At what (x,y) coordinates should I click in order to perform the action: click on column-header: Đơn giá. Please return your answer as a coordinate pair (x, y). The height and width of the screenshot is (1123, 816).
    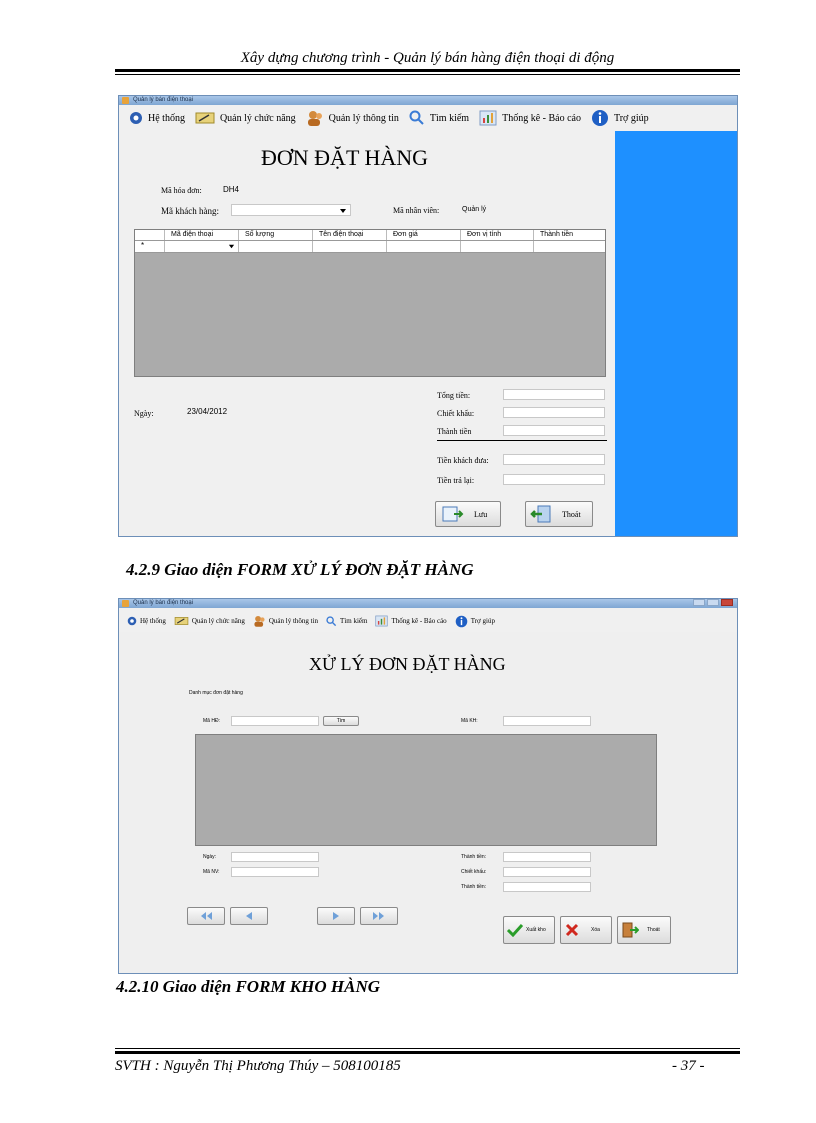
    Looking at the image, I should click on (424, 235).